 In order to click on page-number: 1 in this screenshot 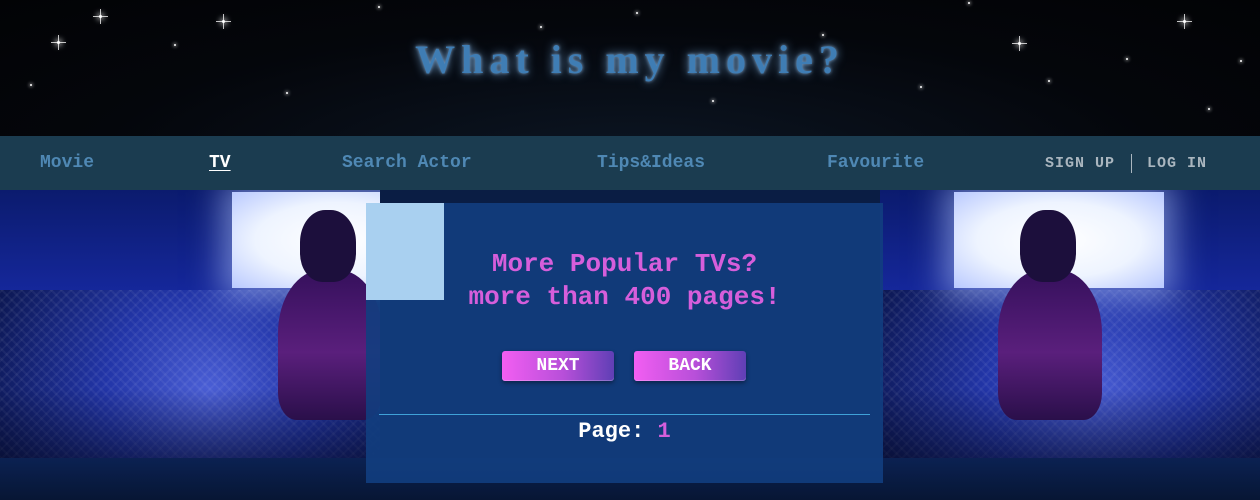, I will do `click(664, 431)`.